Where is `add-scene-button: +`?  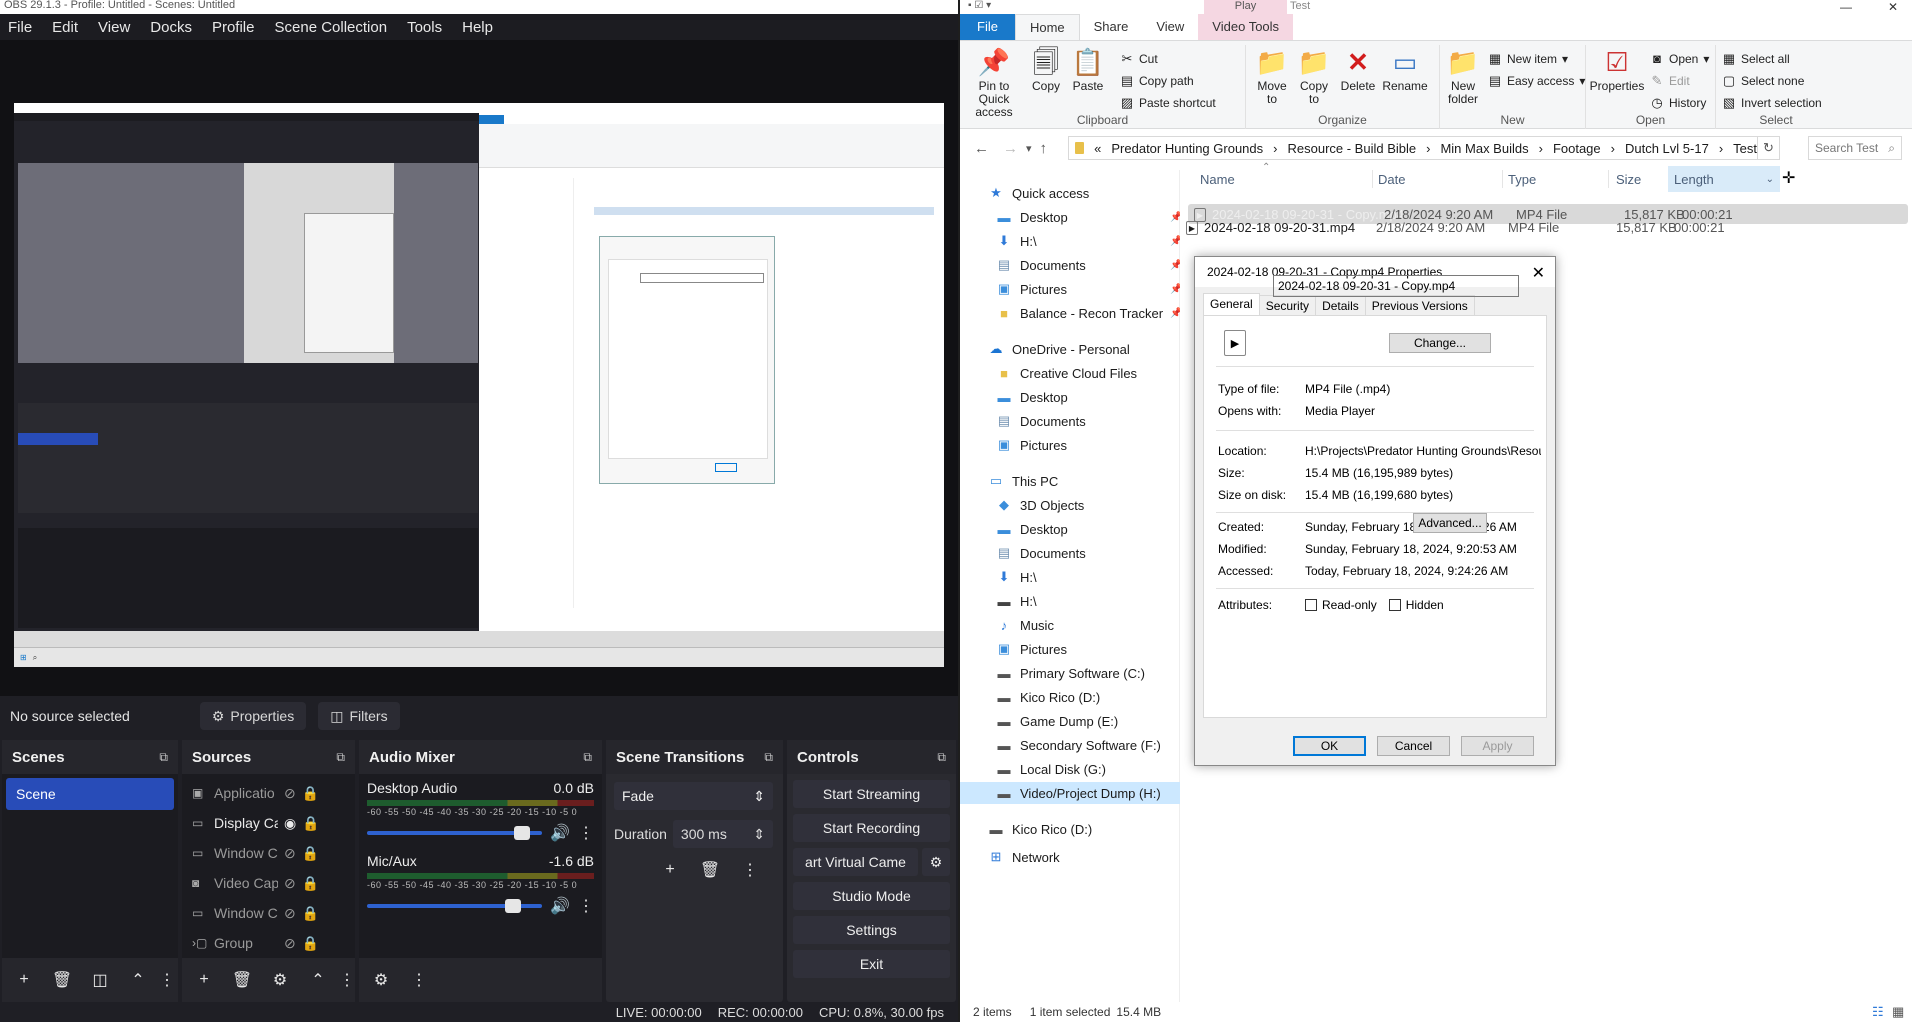 add-scene-button: + is located at coordinates (24, 980).